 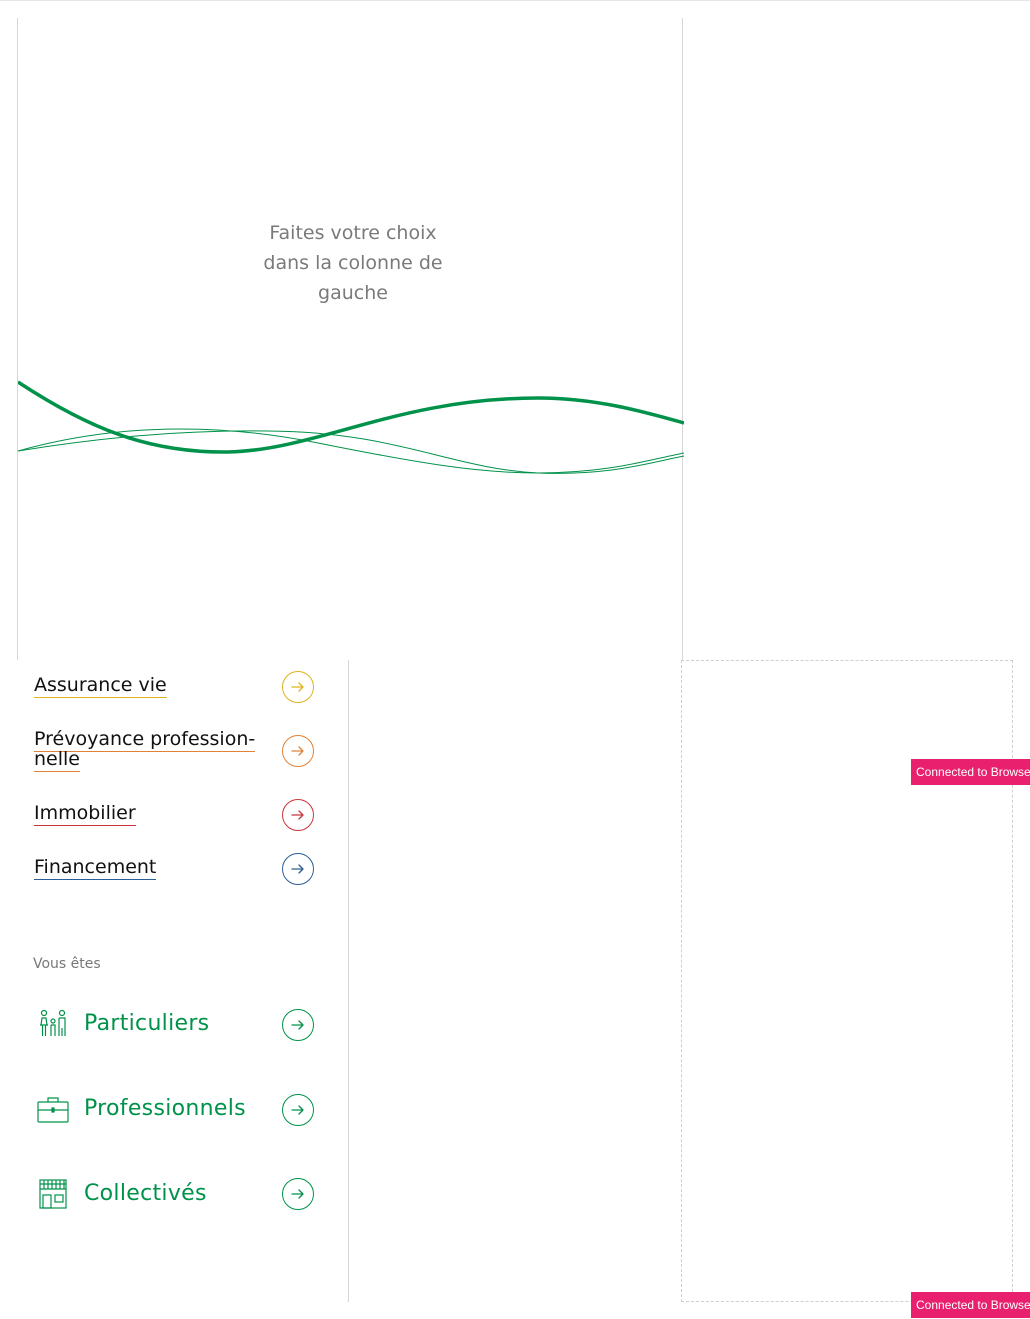 I want to click on briefcase-icon, so click(x=53, y=1110).